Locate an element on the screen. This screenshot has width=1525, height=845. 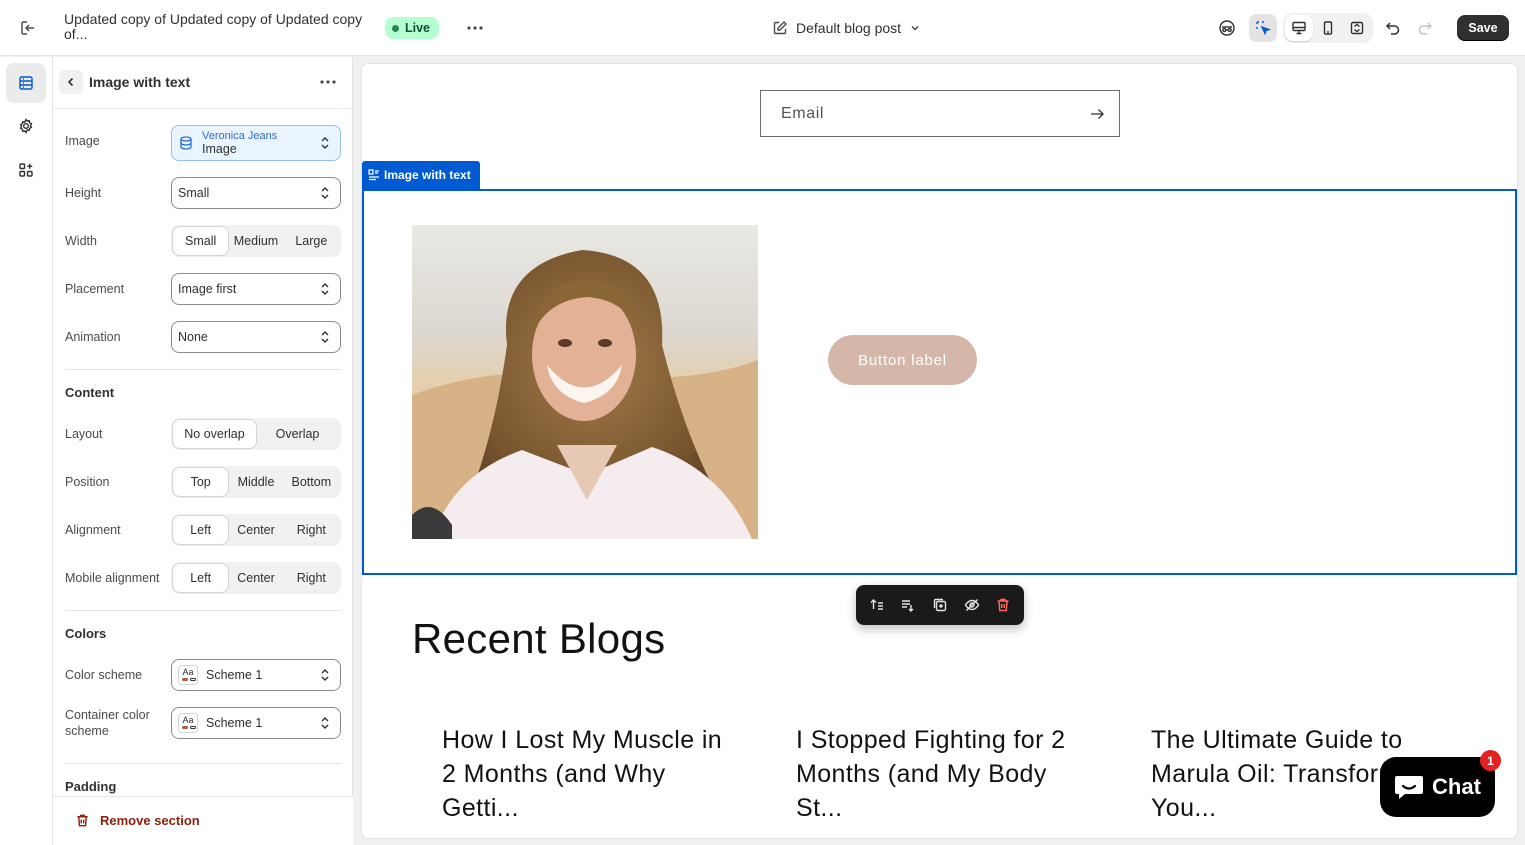
alignment-label: Alignment is located at coordinates (93, 530).